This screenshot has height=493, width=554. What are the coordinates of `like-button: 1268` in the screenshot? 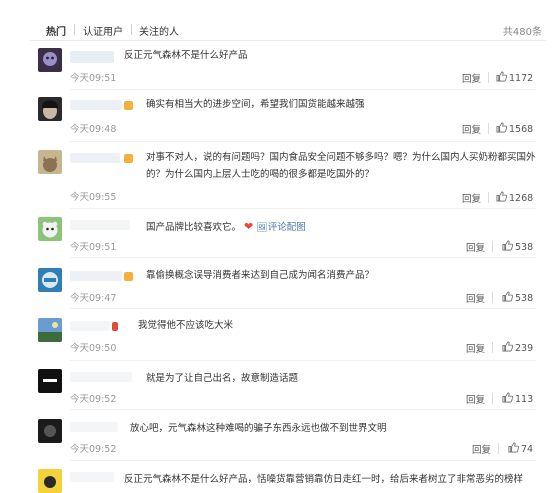 It's located at (514, 197).